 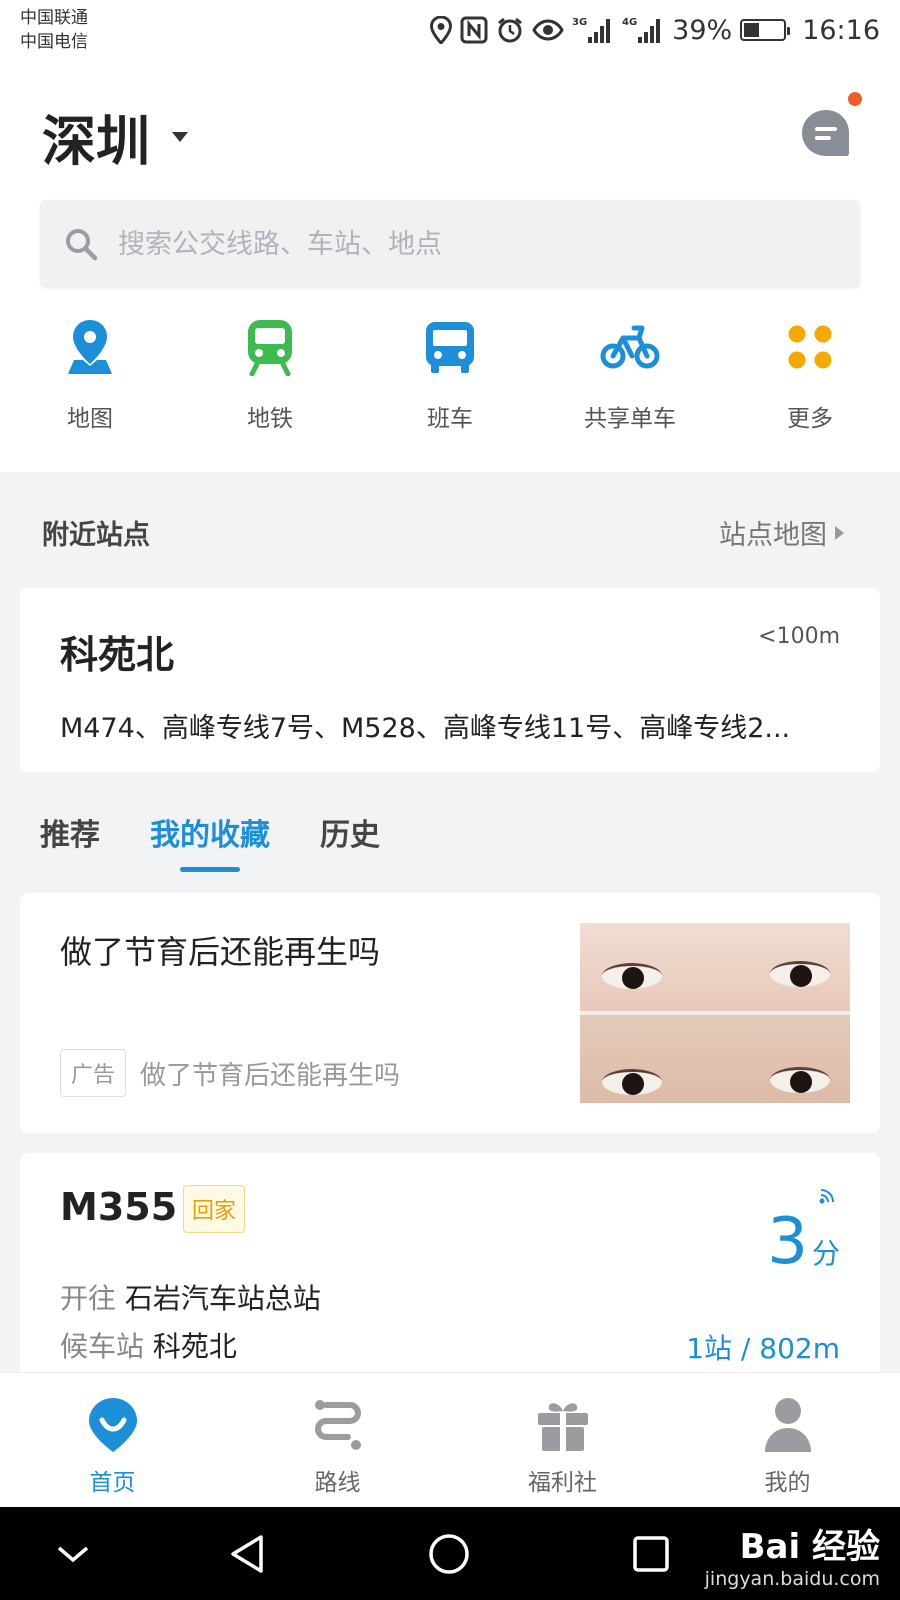 I want to click on eta-distance: 1站 / 802m, so click(x=763, y=1348).